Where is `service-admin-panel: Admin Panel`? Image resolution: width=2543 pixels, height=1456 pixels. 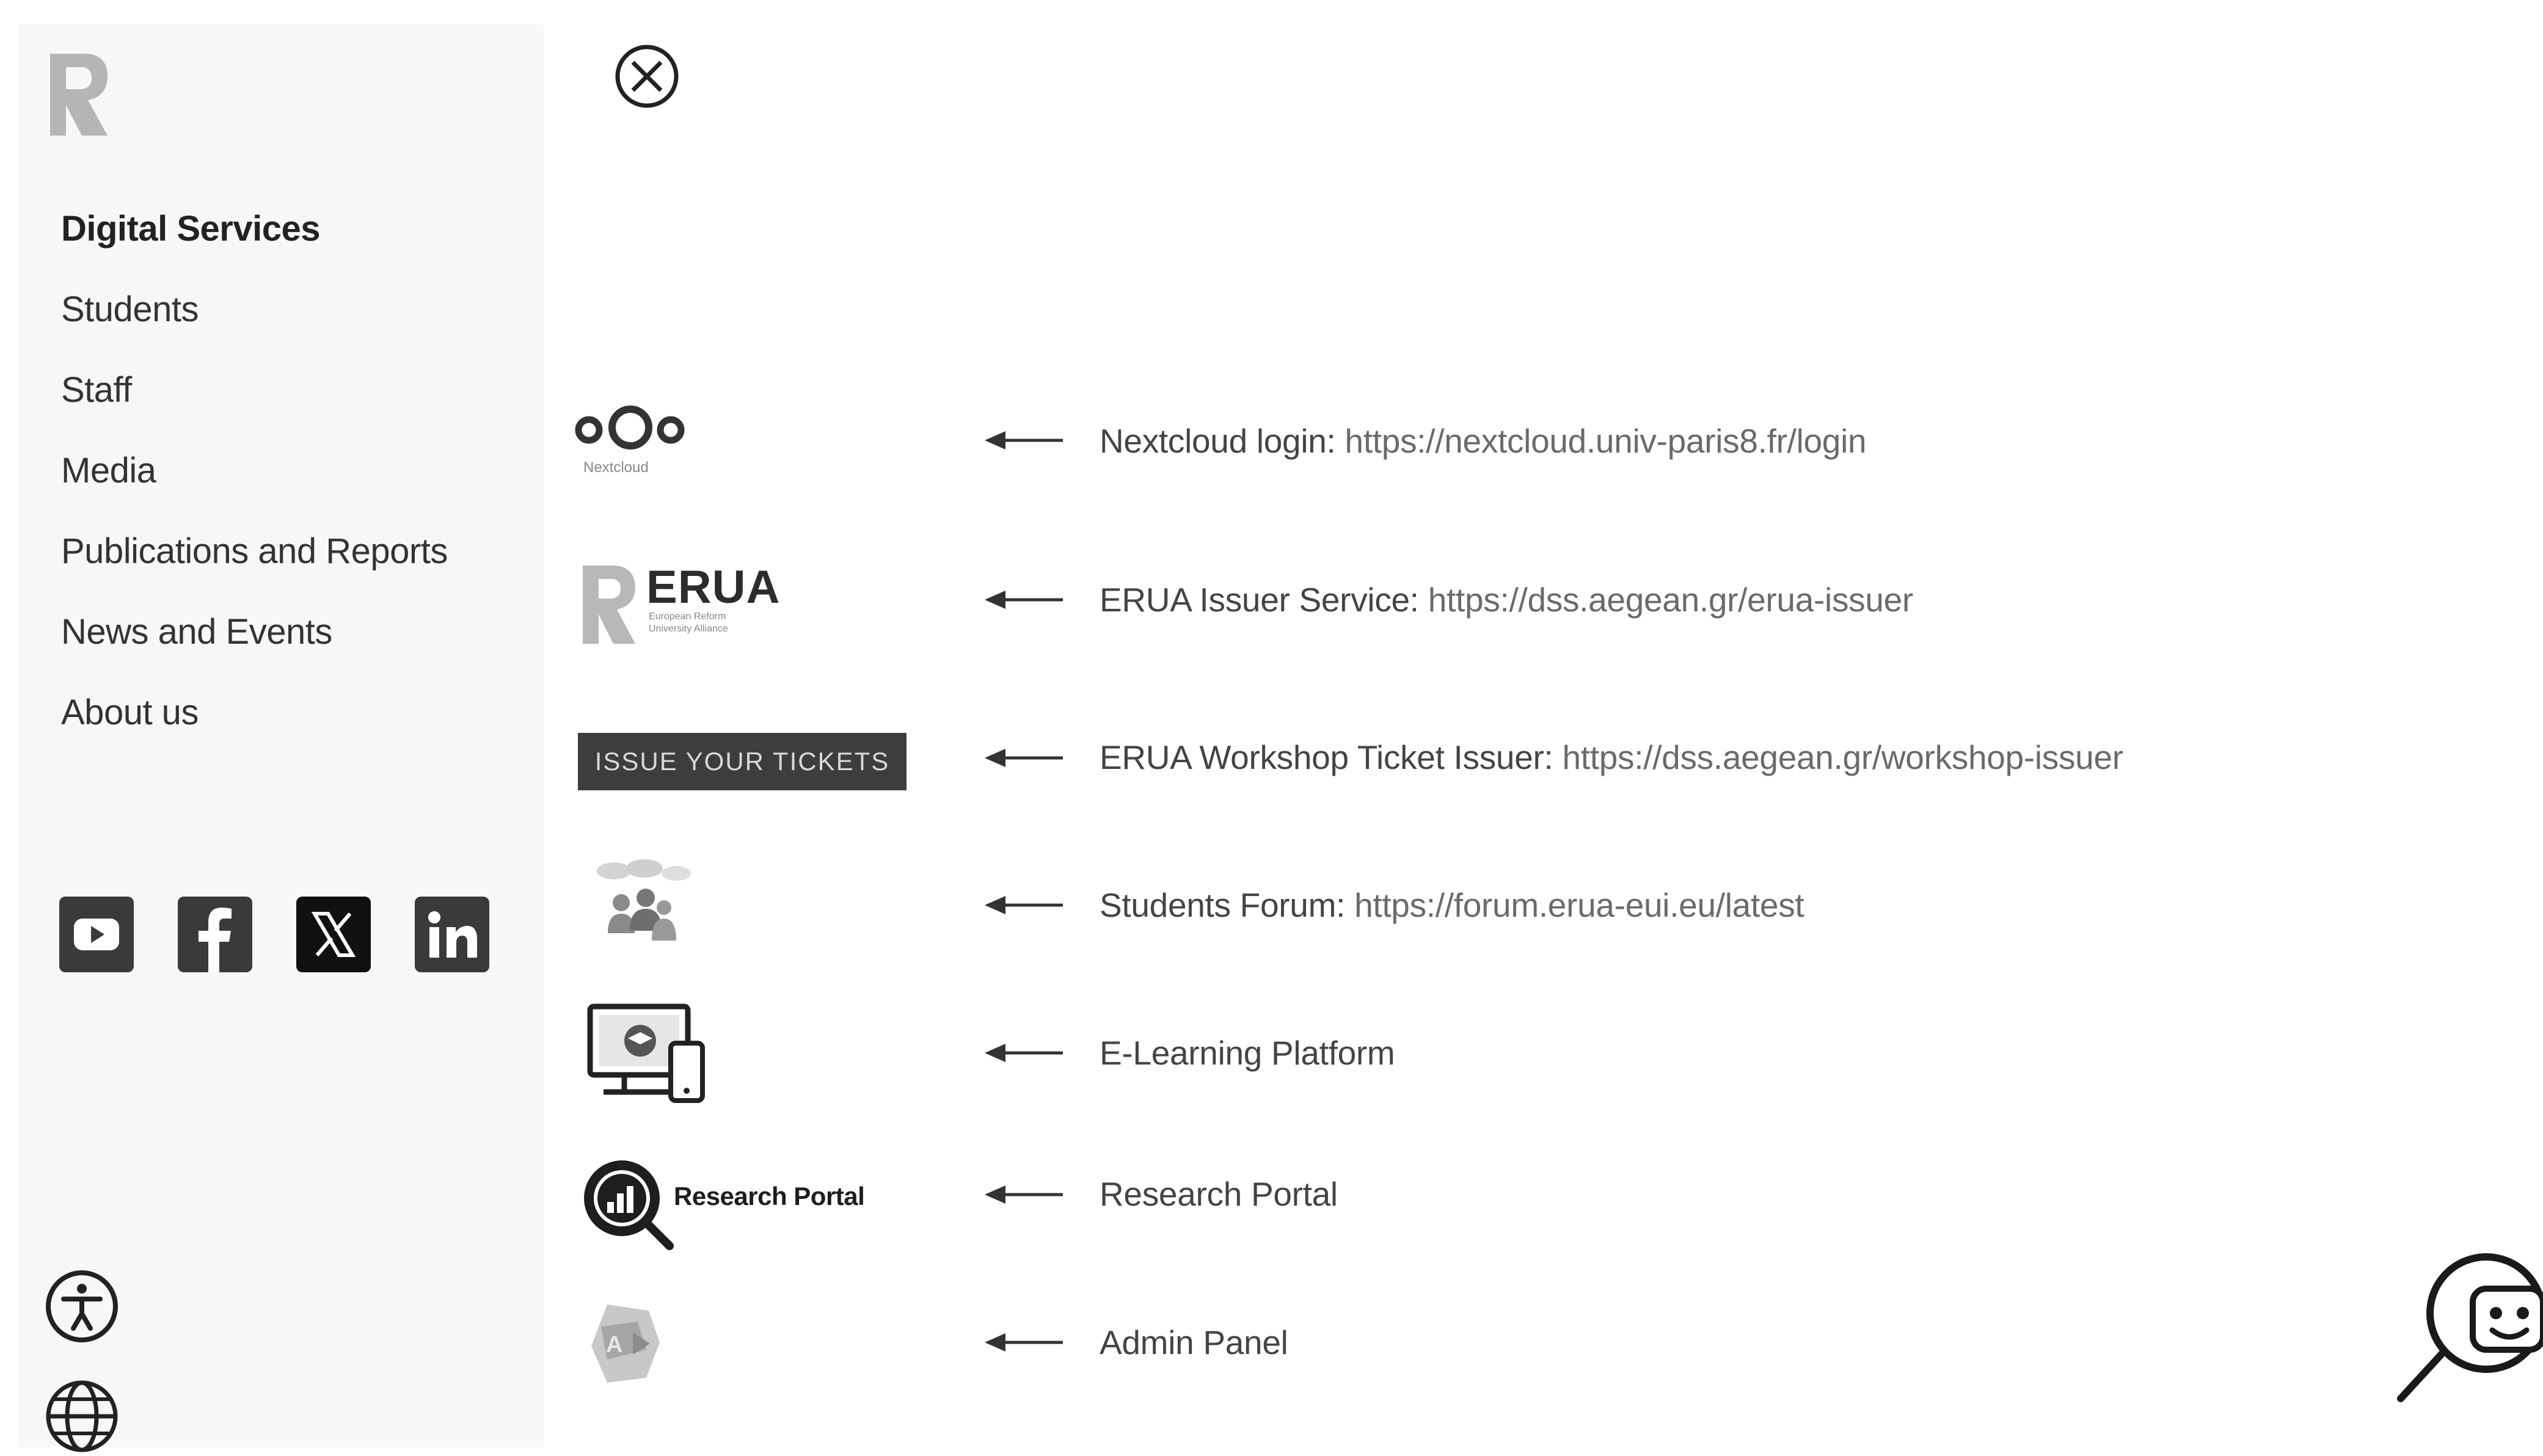 service-admin-panel: Admin Panel is located at coordinates (1194, 1342).